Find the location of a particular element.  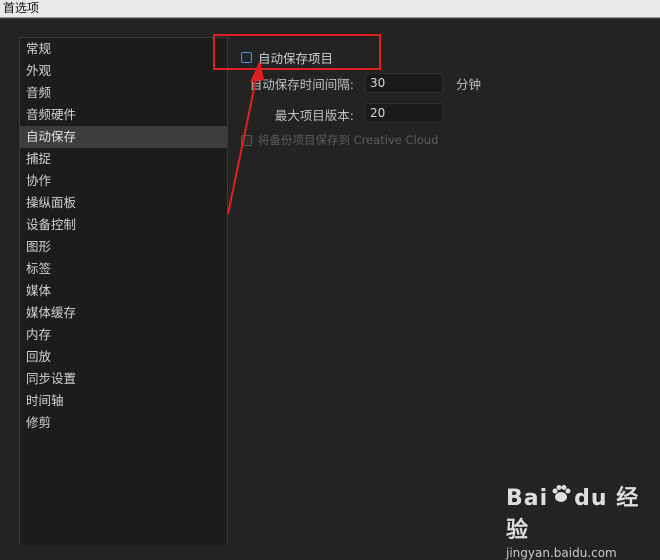

sidebar-item-timeline: 时间轴 is located at coordinates (123, 401).